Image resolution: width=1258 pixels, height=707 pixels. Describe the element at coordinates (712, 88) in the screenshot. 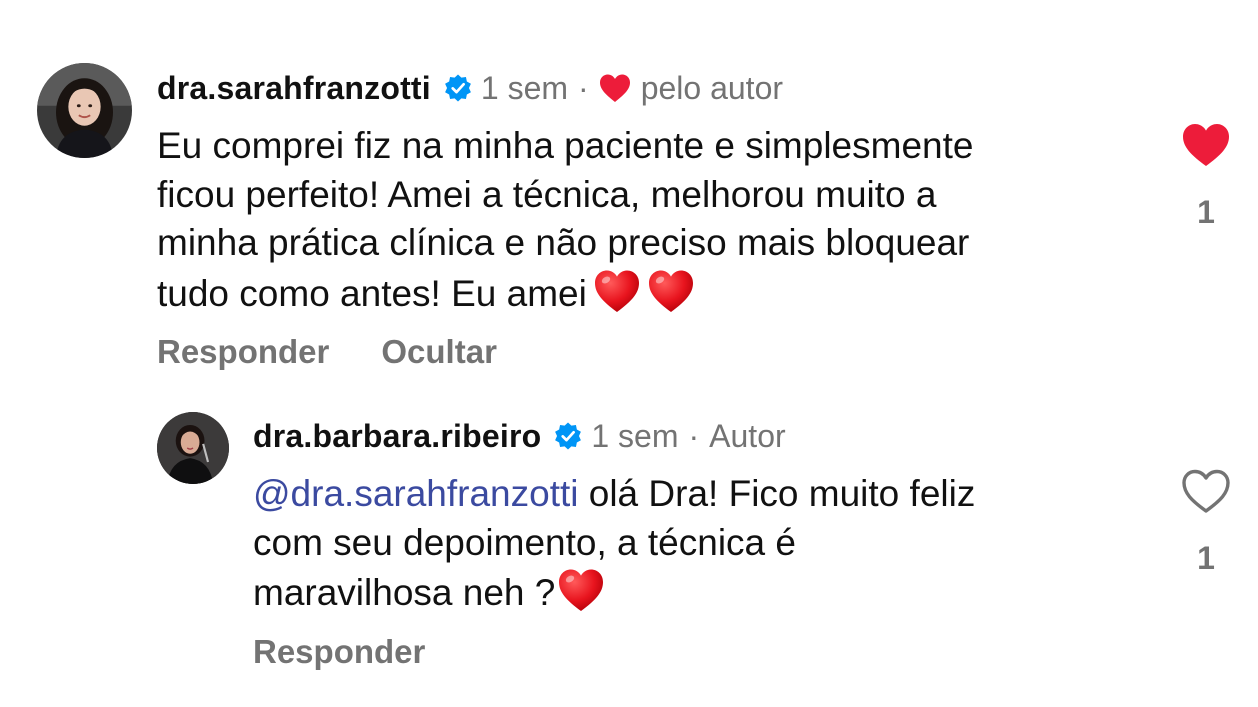

I see `liked-by-author-label: pelo autor` at that location.